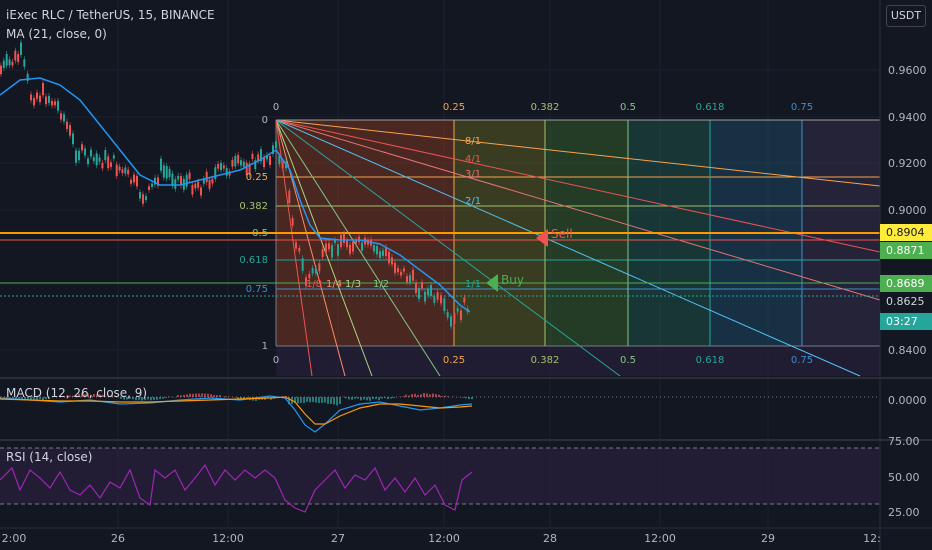  What do you see at coordinates (59, 34) in the screenshot?
I see `ma-legend: MA (21, close, 0)` at bounding box center [59, 34].